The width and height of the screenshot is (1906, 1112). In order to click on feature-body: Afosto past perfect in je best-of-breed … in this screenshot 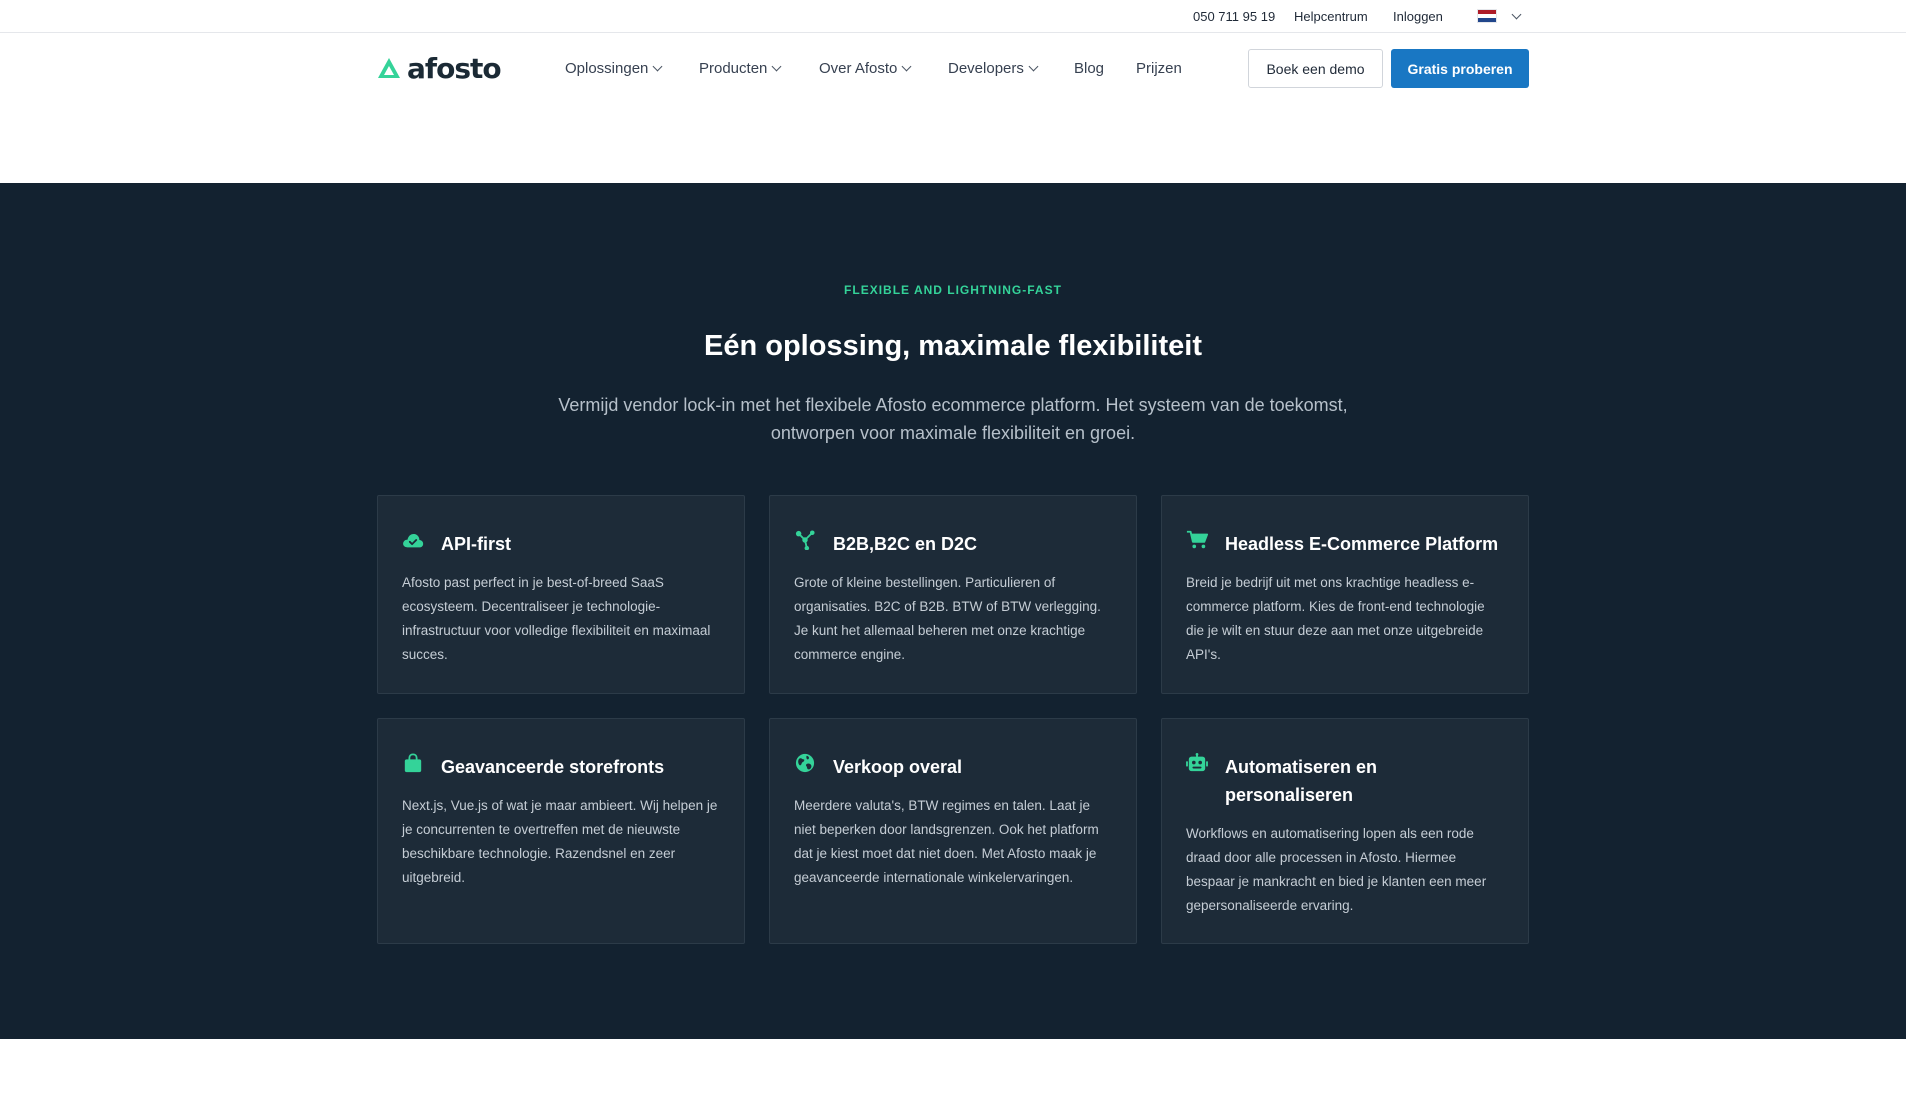, I will do `click(556, 618)`.